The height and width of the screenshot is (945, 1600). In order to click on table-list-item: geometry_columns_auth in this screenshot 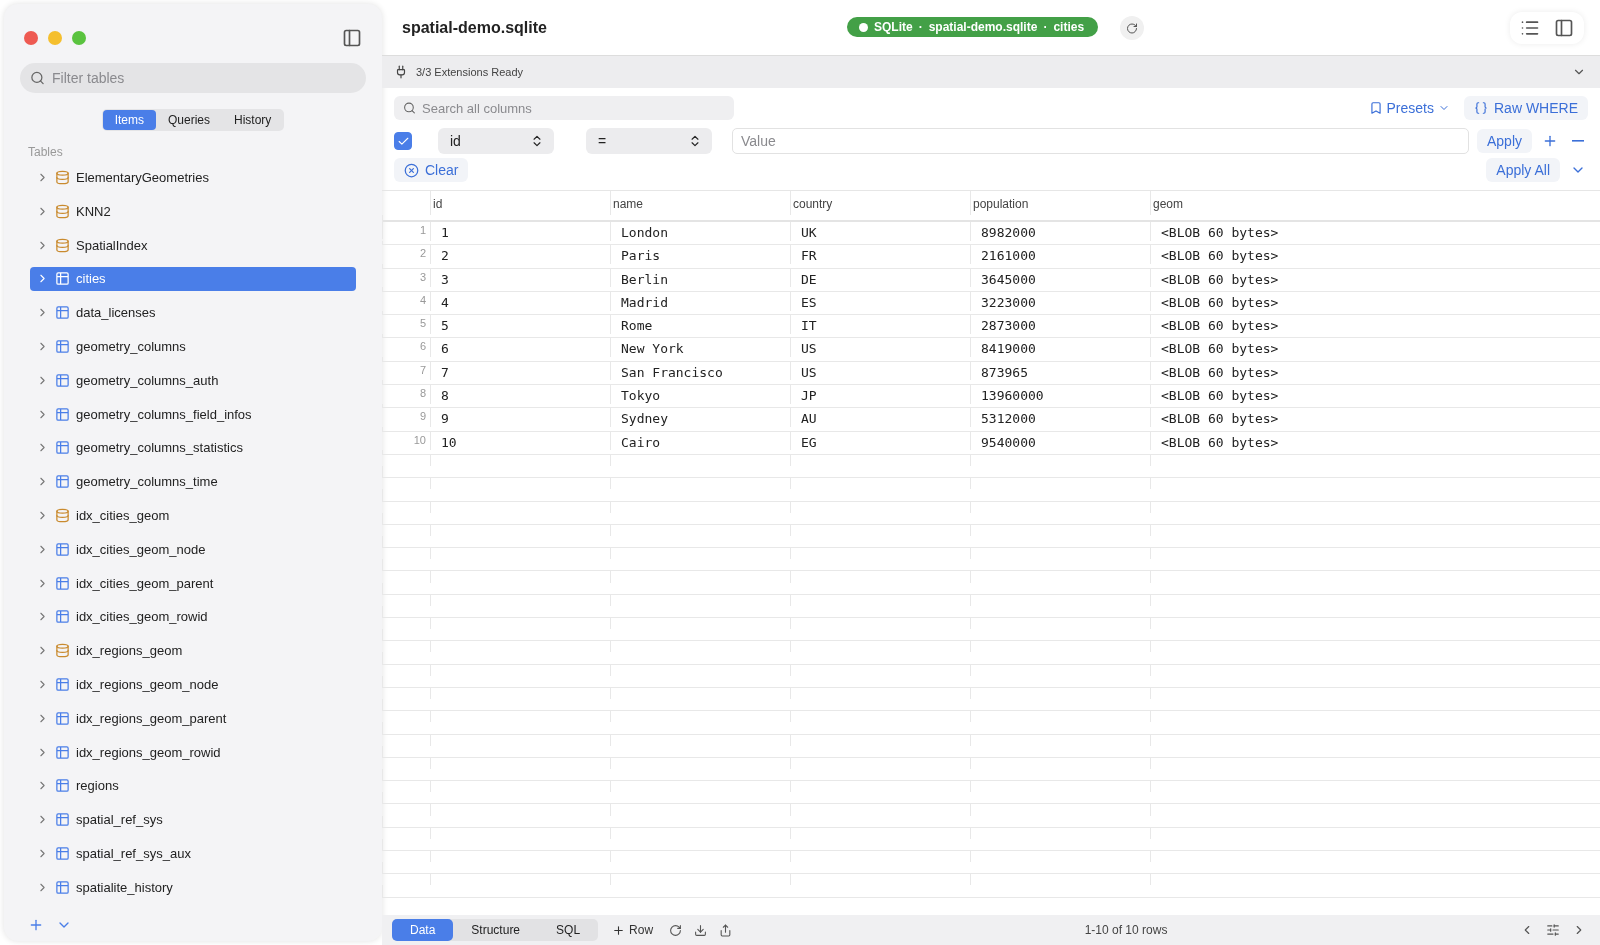, I will do `click(193, 380)`.